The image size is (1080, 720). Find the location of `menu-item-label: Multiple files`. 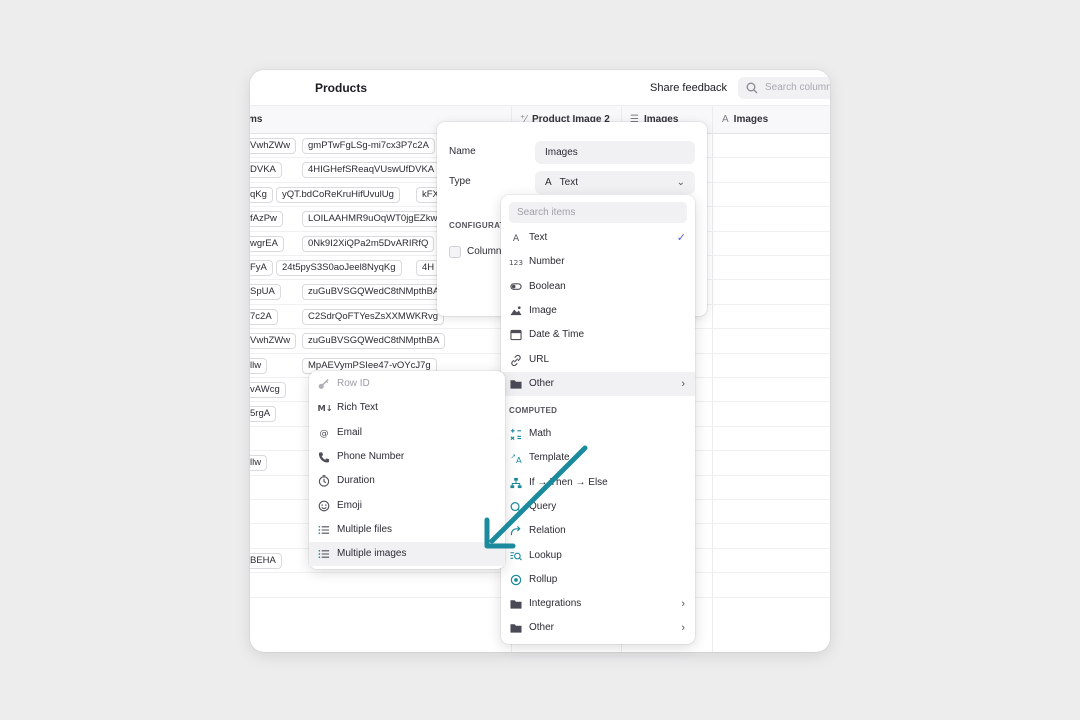

menu-item-label: Multiple files is located at coordinates (365, 529).